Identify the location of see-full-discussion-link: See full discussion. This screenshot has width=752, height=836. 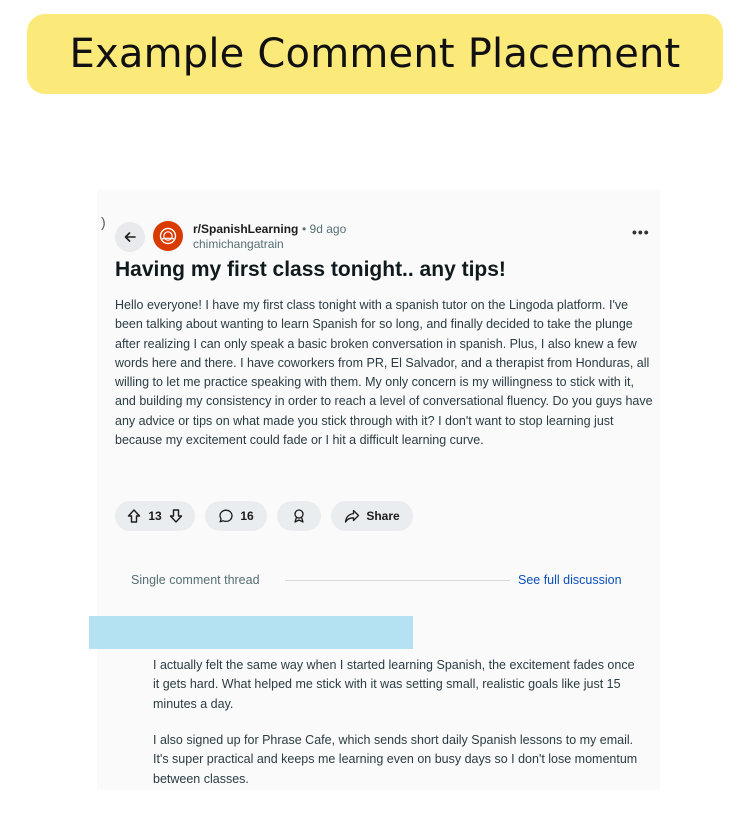
(570, 580).